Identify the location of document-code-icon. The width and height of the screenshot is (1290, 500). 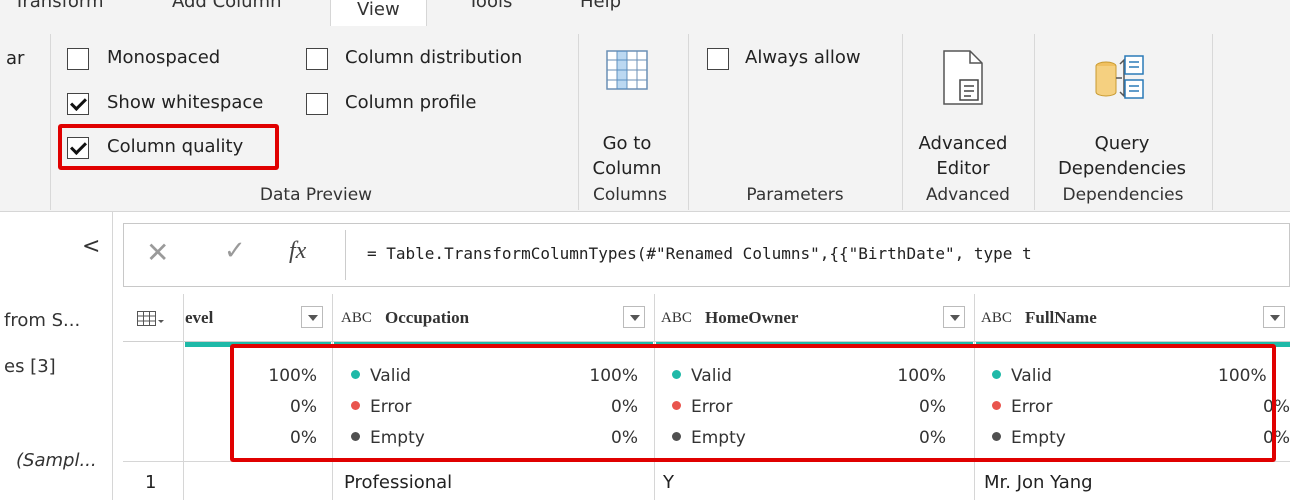
(963, 77).